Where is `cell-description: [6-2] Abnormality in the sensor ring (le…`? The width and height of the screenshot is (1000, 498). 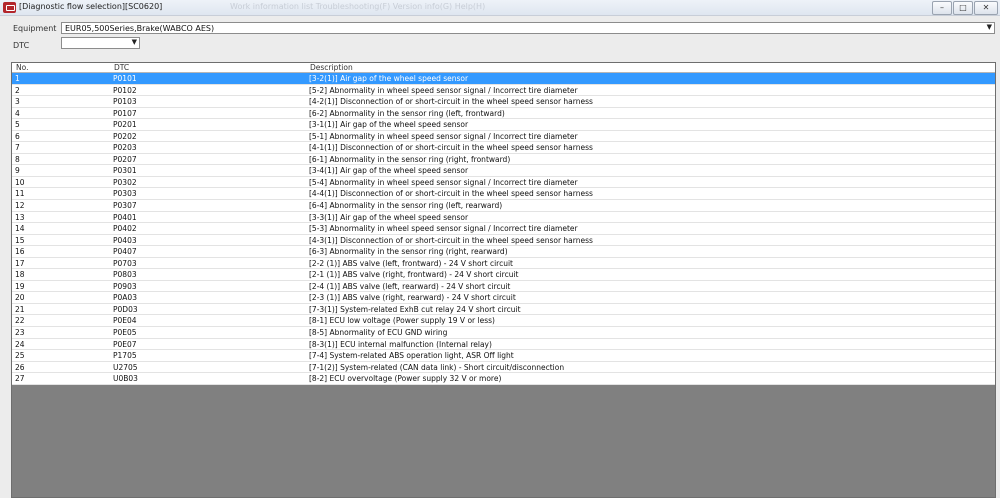 cell-description: [6-2] Abnormality in the sensor ring (le… is located at coordinates (407, 113).